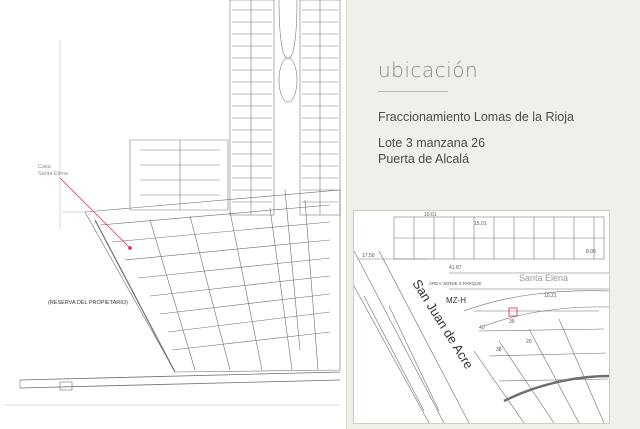  What do you see at coordinates (424, 159) in the screenshot?
I see `street-name: Puerta de Alcalá` at bounding box center [424, 159].